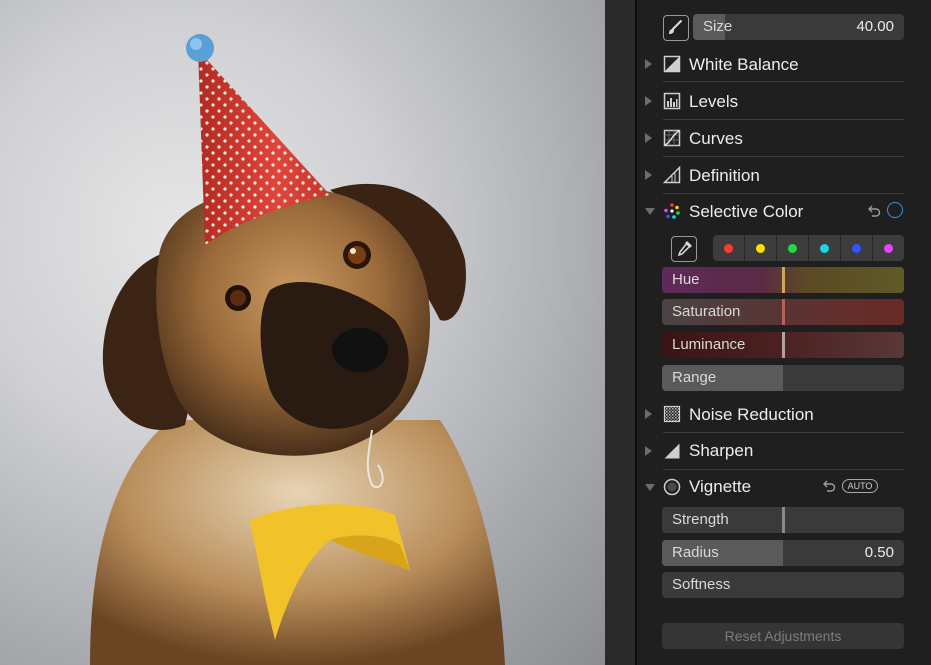  Describe the element at coordinates (879, 552) in the screenshot. I see `radius-value: 0.50` at that location.